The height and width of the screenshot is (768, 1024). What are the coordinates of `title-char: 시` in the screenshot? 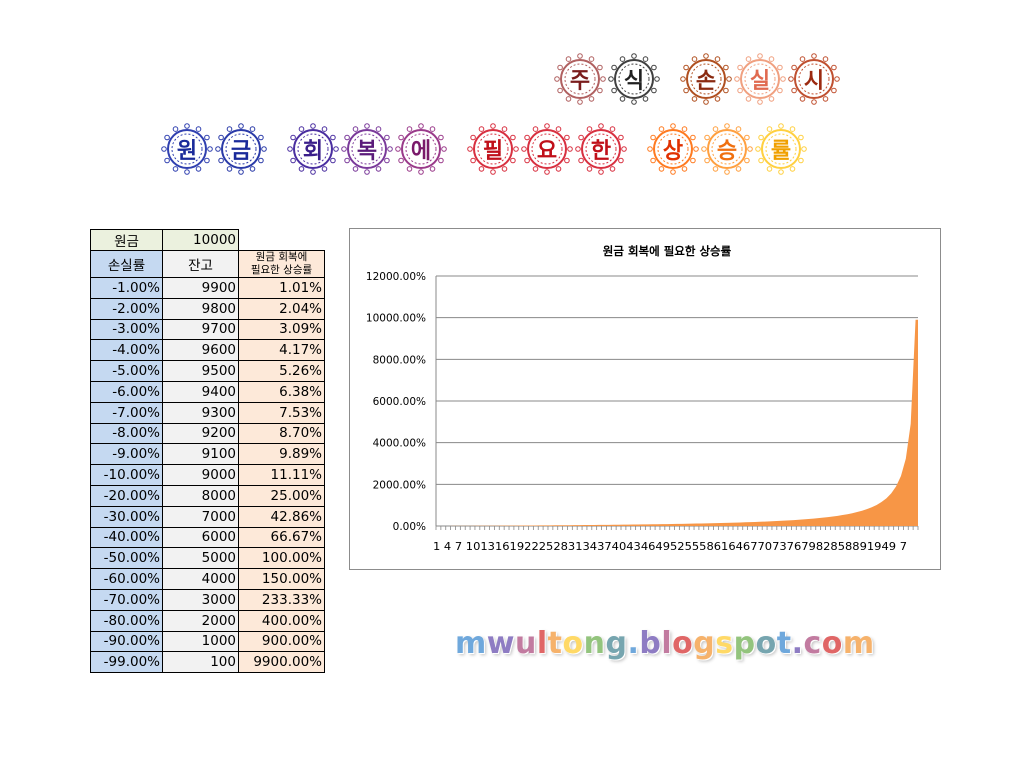 It's located at (814, 81).